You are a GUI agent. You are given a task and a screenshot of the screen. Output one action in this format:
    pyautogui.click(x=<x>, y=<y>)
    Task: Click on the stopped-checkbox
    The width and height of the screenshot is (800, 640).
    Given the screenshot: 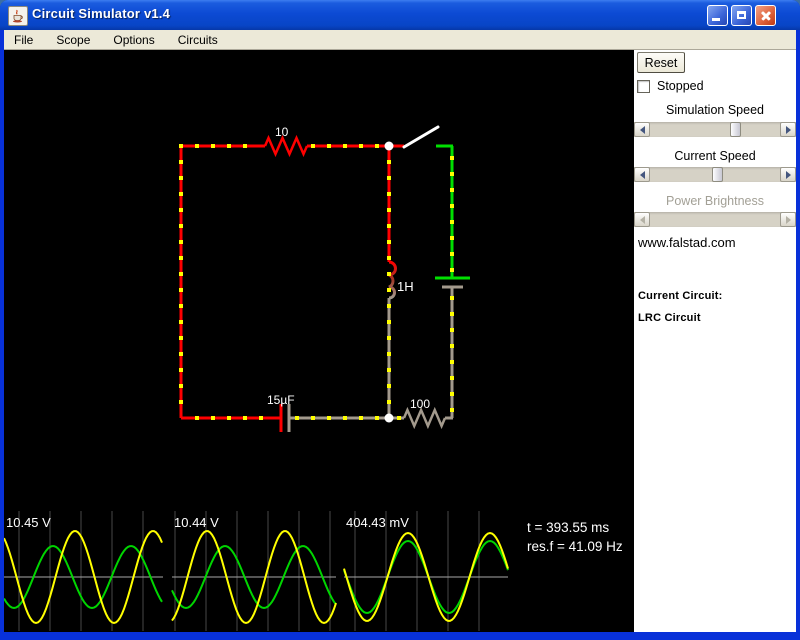 What is the action you would take?
    pyautogui.click(x=643, y=86)
    